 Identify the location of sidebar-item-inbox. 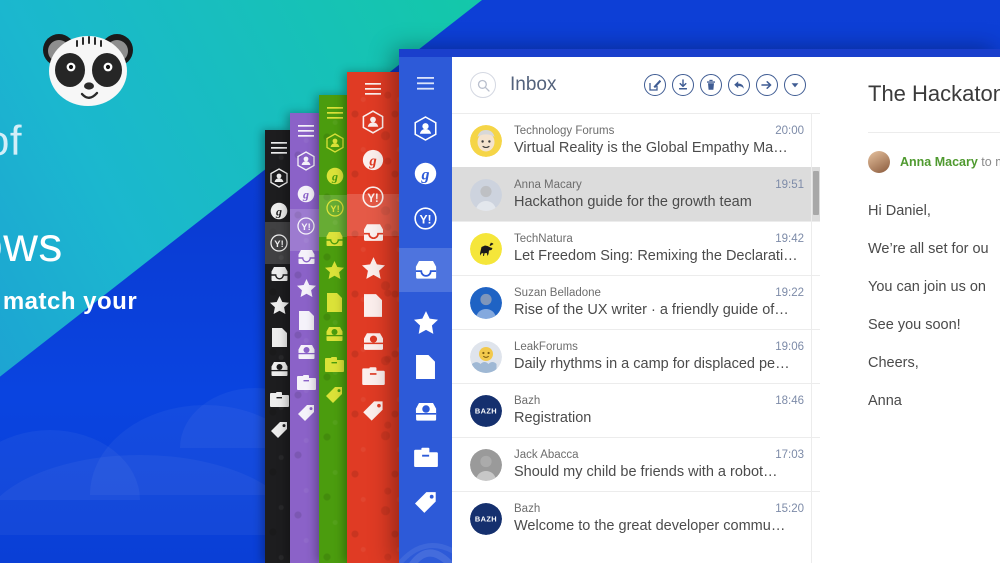
(425, 270).